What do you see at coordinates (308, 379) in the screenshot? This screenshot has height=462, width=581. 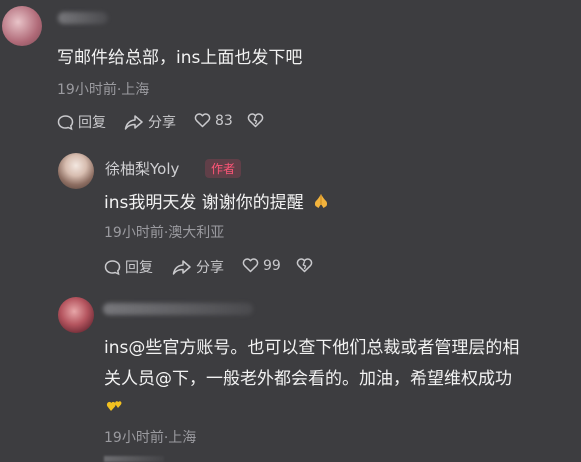 I see `comment-text-line-2: 关人员@下，一般老外都会看的。加油，希望维权成功` at bounding box center [308, 379].